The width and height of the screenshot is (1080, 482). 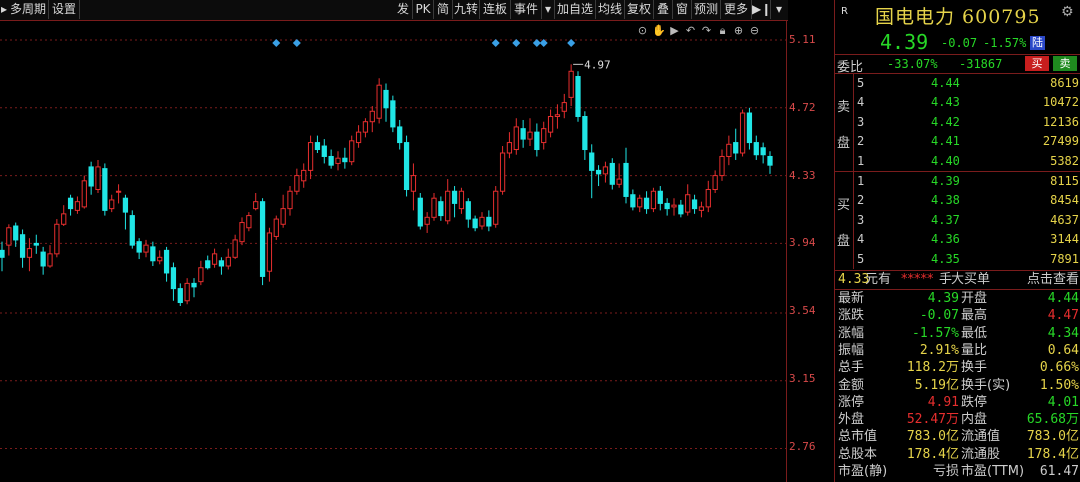 I want to click on price-axis-label: 4.72, so click(x=802, y=107).